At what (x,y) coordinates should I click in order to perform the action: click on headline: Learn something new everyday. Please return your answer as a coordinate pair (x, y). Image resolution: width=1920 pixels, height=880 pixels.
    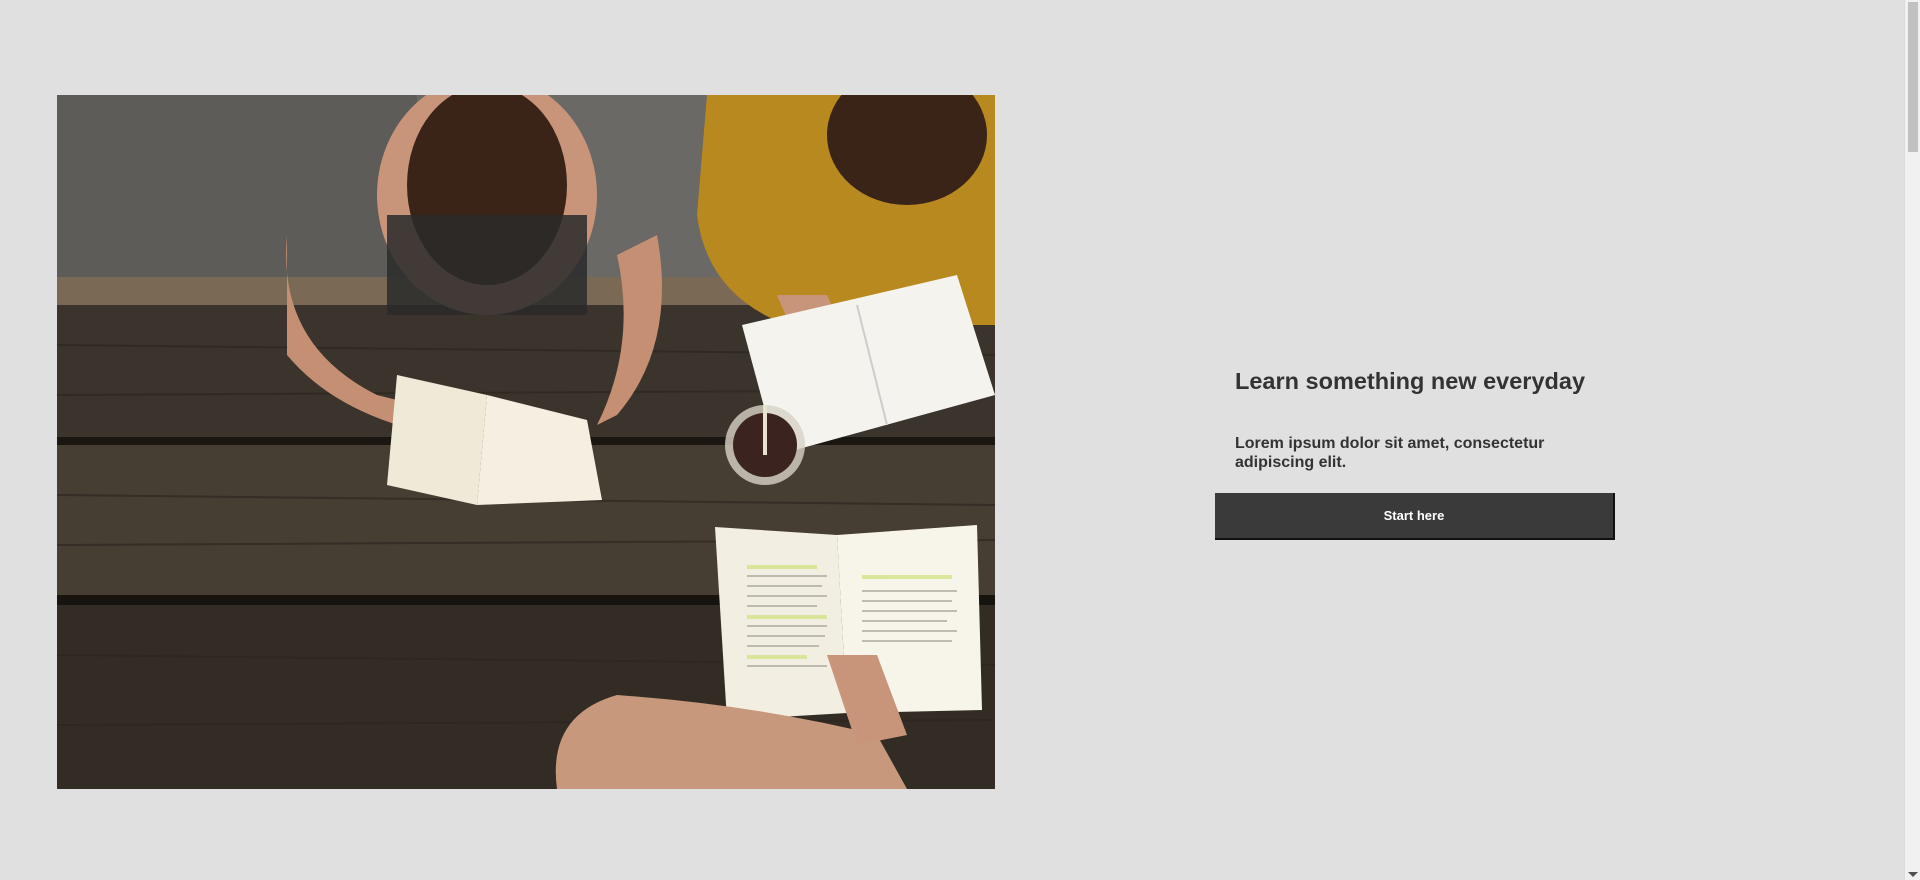
    Looking at the image, I should click on (1410, 381).